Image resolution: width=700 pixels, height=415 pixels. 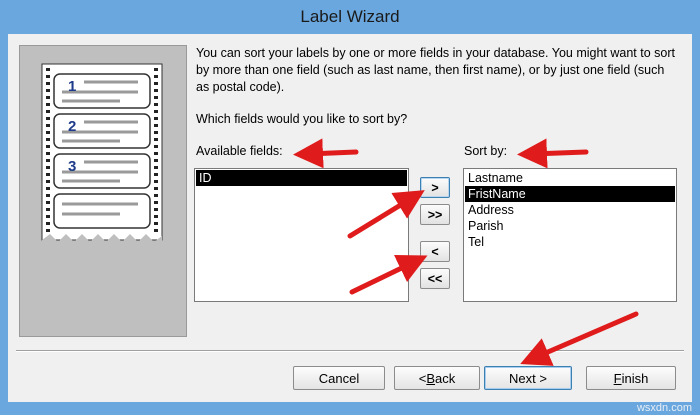 I want to click on sort-by-list: Lastname FristName Address Parish Tel, so click(x=570, y=235).